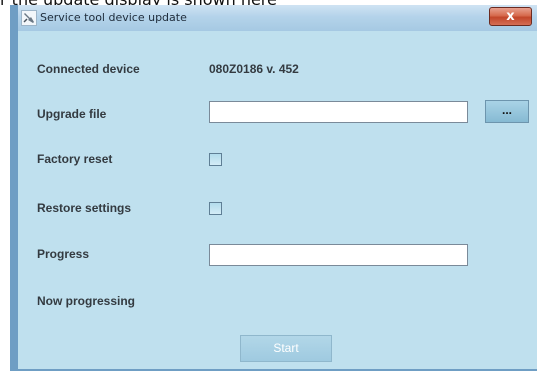  I want to click on factory-reset-label: Factory reset, so click(75, 159).